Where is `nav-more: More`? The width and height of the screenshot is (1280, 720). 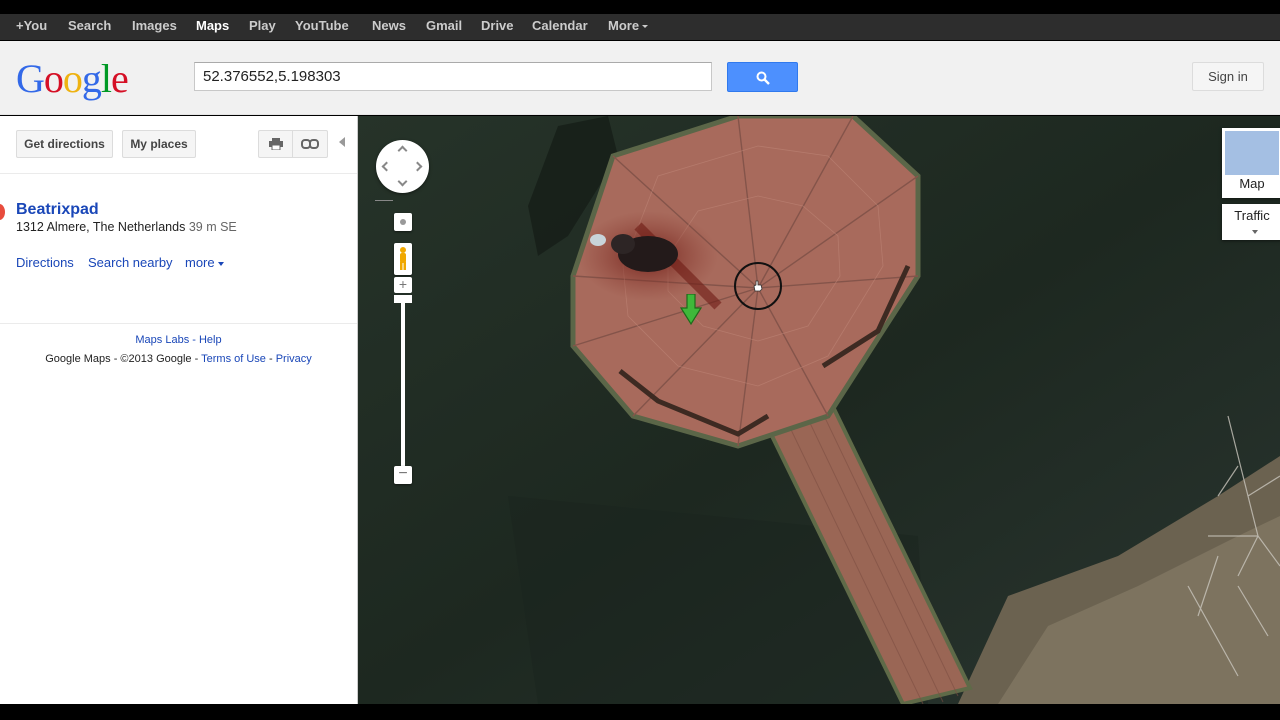
nav-more: More is located at coordinates (628, 27).